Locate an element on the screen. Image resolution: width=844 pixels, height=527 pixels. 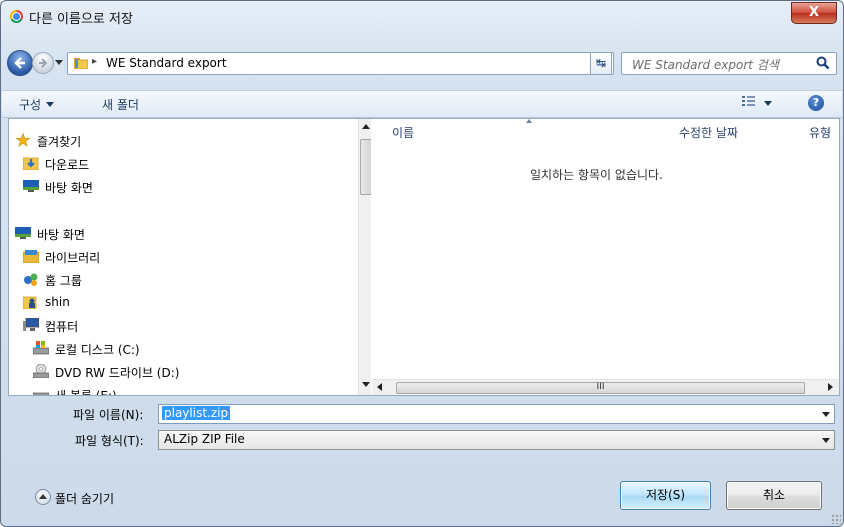
sidebar-item-label: DVD RW 드라이브 (D:) is located at coordinates (117, 373).